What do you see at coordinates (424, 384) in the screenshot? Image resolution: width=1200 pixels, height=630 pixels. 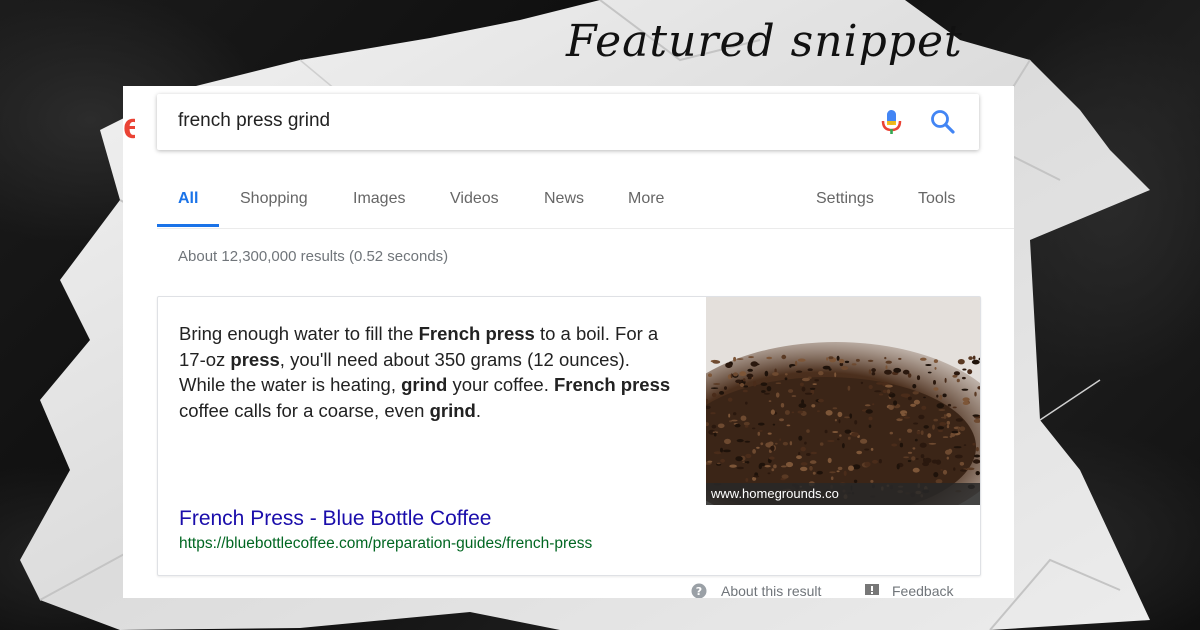 I see `snippet-bold-term: grind` at bounding box center [424, 384].